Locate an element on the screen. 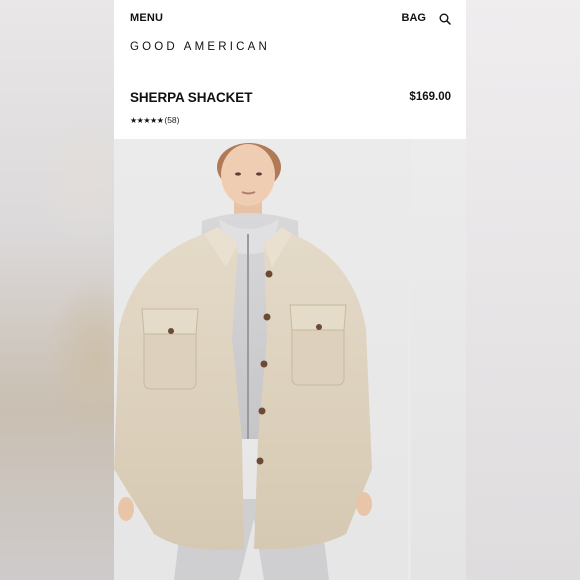 The height and width of the screenshot is (580, 580). review-count: (58) is located at coordinates (172, 120).